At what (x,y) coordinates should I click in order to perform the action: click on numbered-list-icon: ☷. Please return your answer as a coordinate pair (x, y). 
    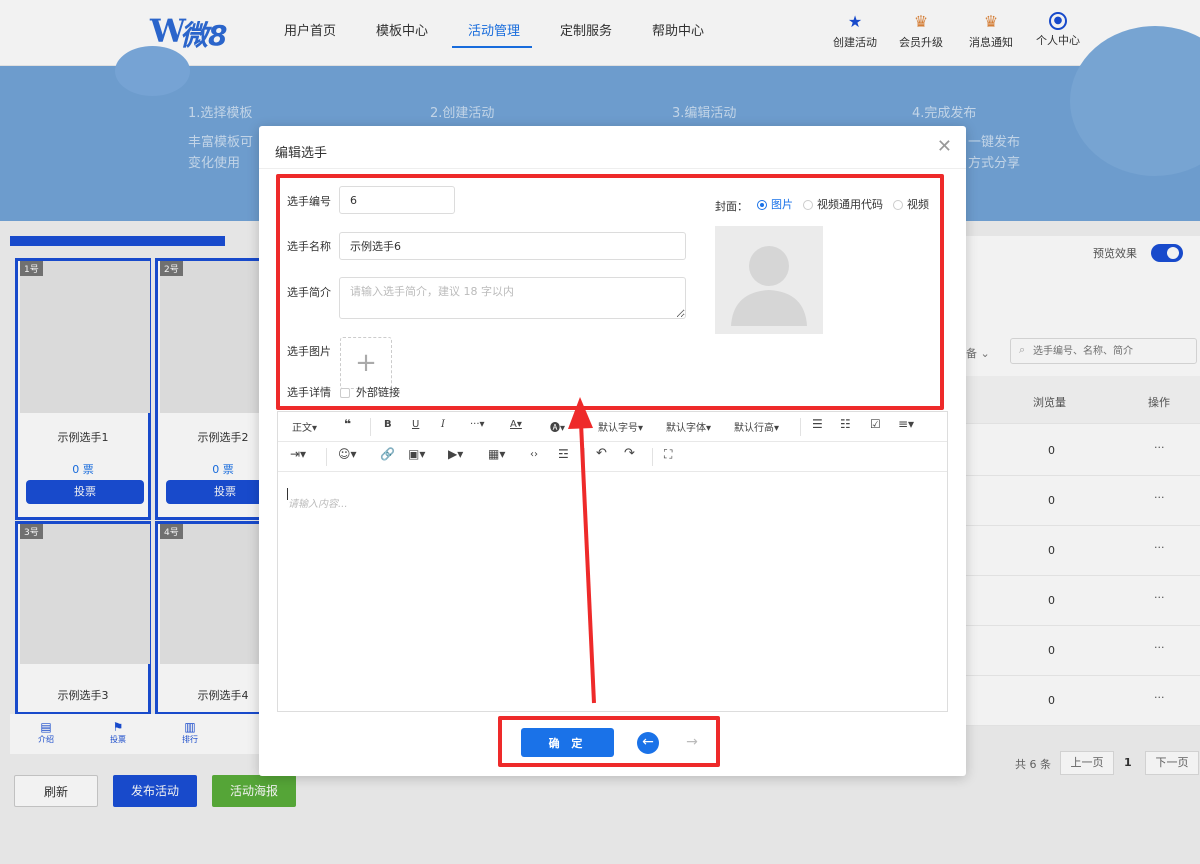
    Looking at the image, I should click on (845, 424).